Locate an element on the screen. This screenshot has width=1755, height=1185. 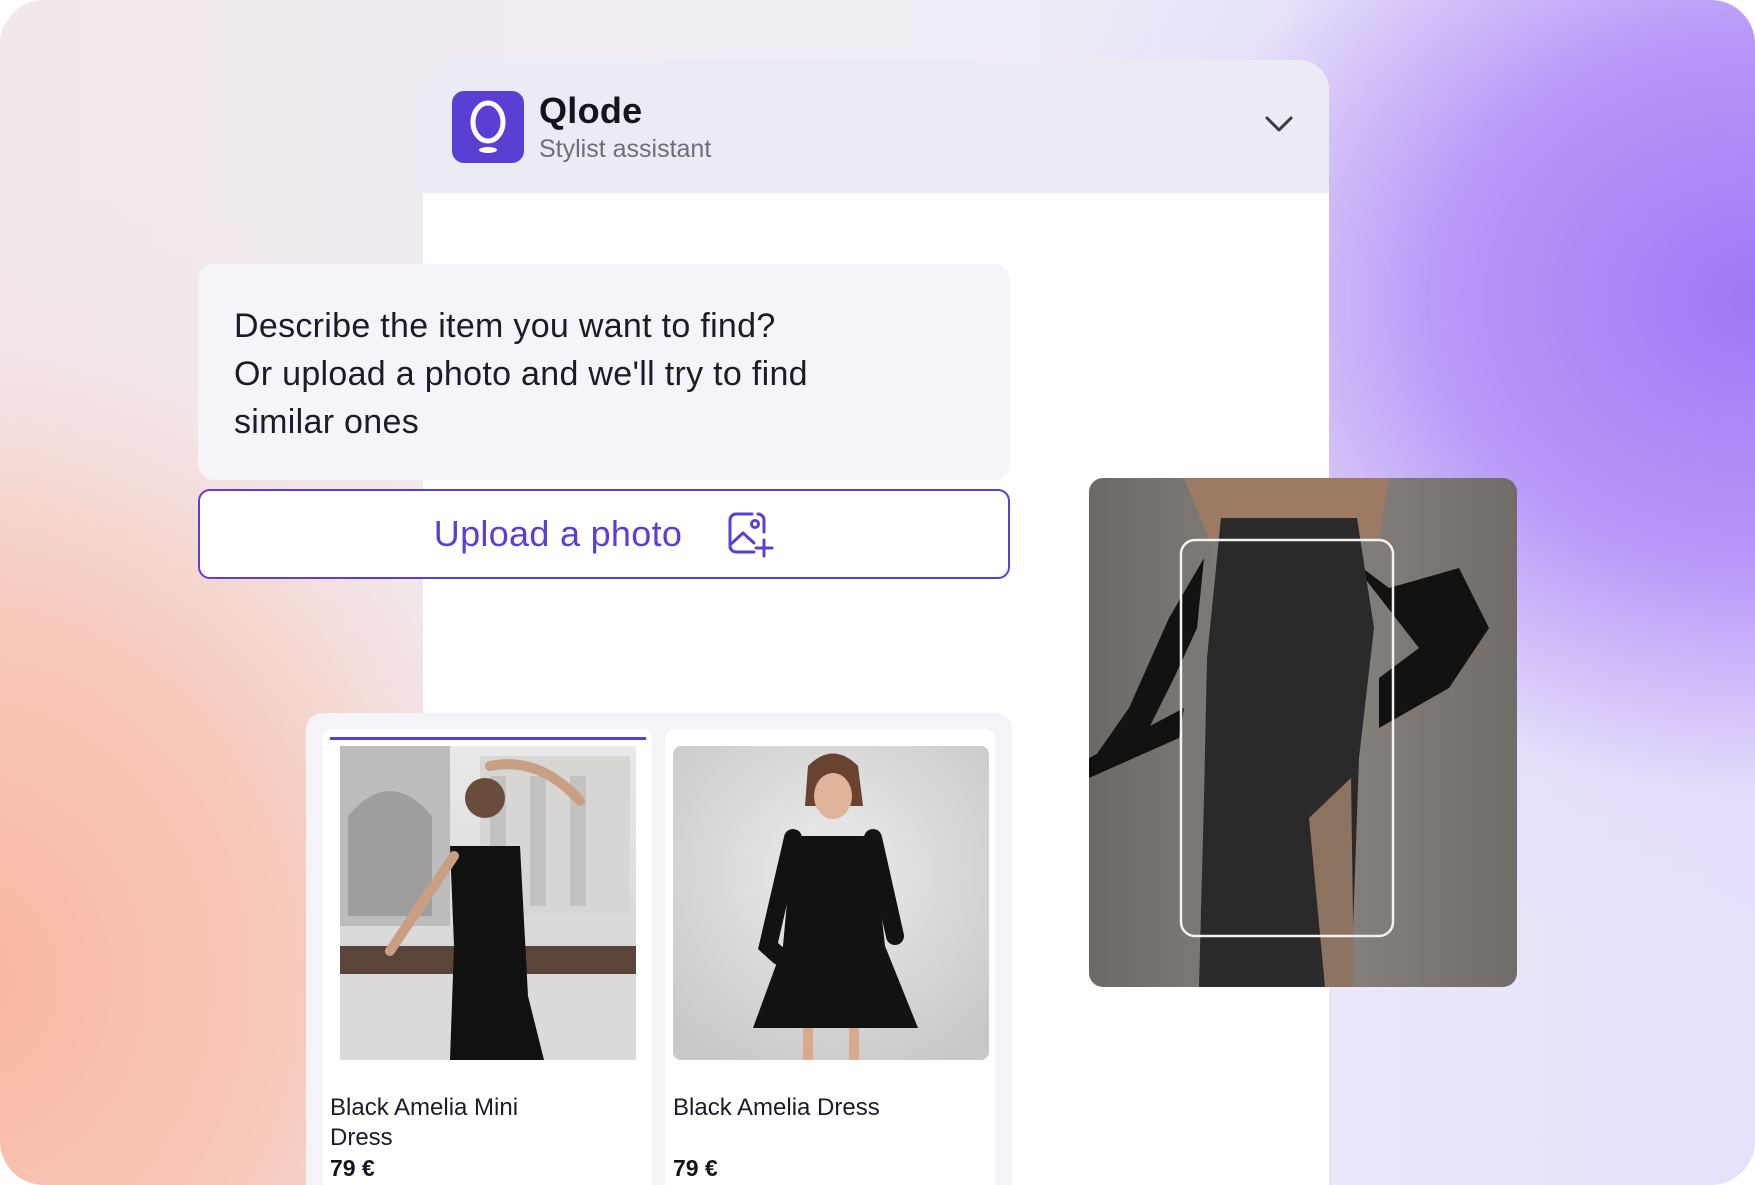
chevron-down-icon is located at coordinates (1279, 124).